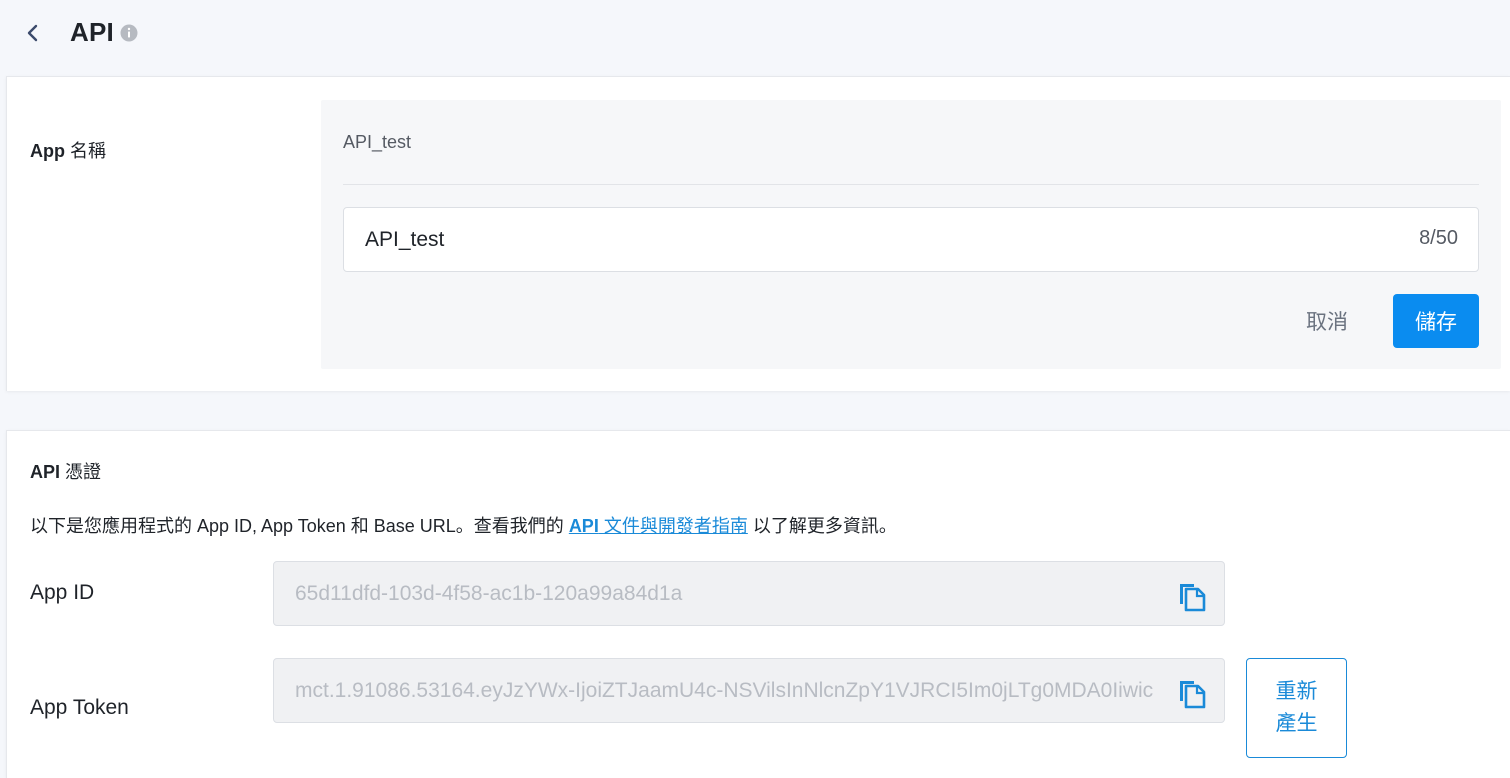  I want to click on app-id-field: 65d11dfd-103d-4f58-ac1b-120a99a84d1a, so click(749, 593).